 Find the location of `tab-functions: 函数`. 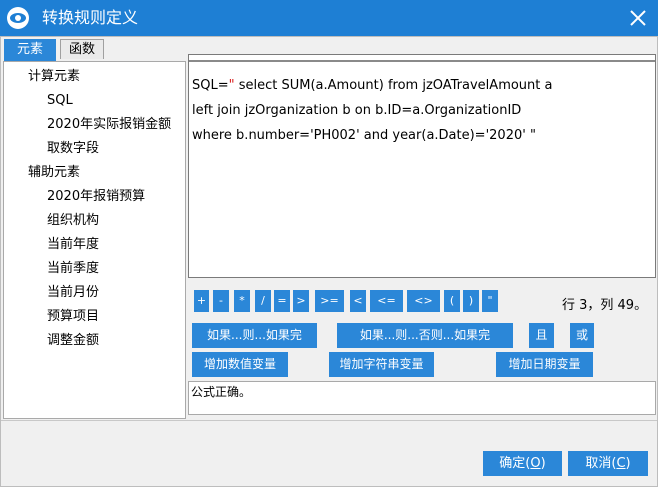

tab-functions: 函数 is located at coordinates (82, 49).